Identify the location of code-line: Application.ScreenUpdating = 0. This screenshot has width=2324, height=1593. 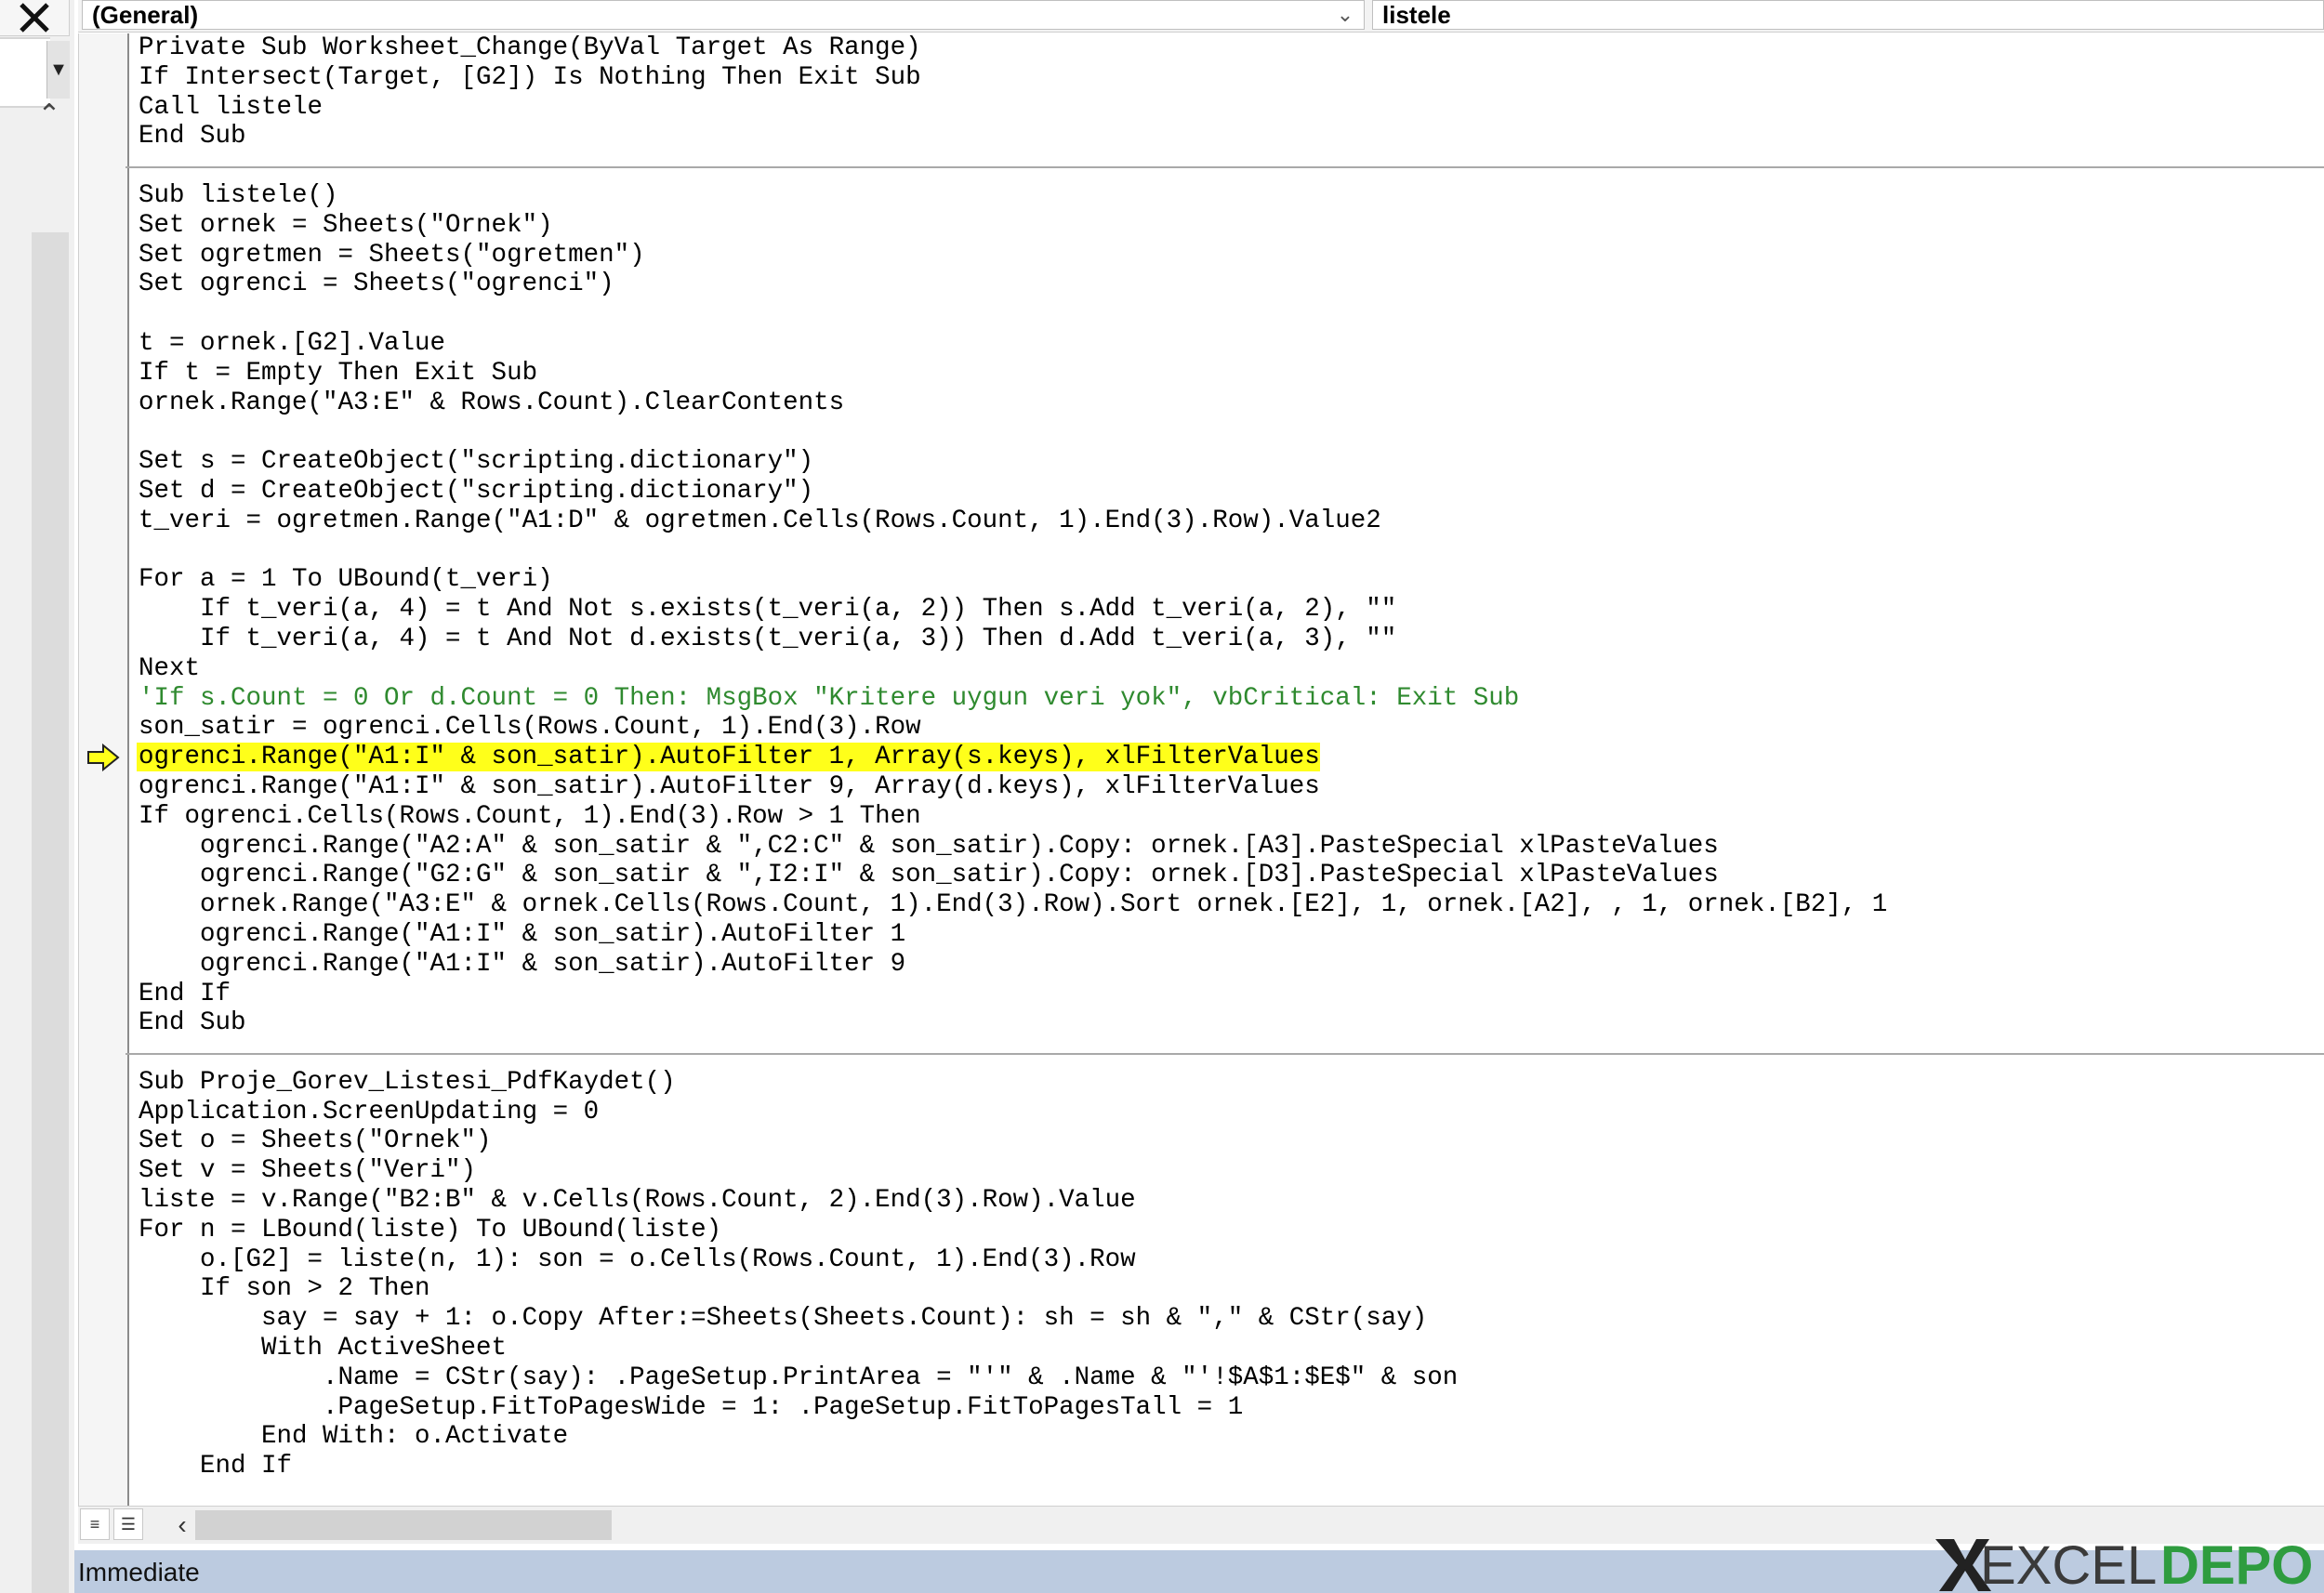
(1230, 1112).